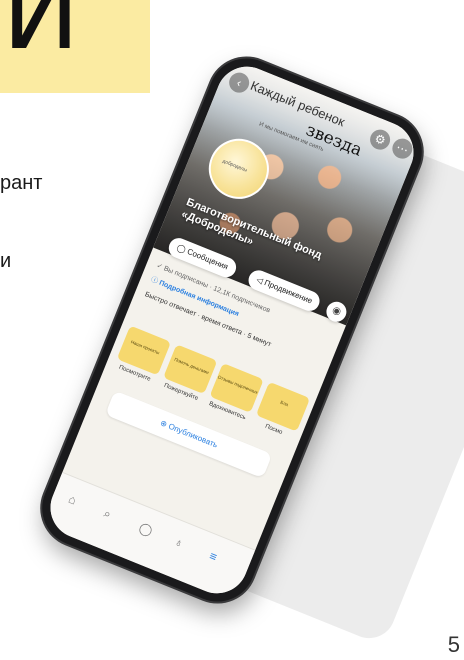  What do you see at coordinates (193, 435) in the screenshot?
I see `publish-button-label: Опубликовать` at bounding box center [193, 435].